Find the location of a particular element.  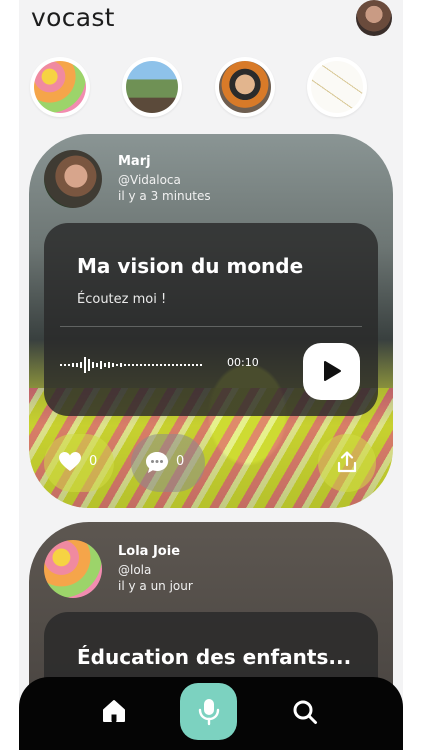

play-icon is located at coordinates (332, 371).